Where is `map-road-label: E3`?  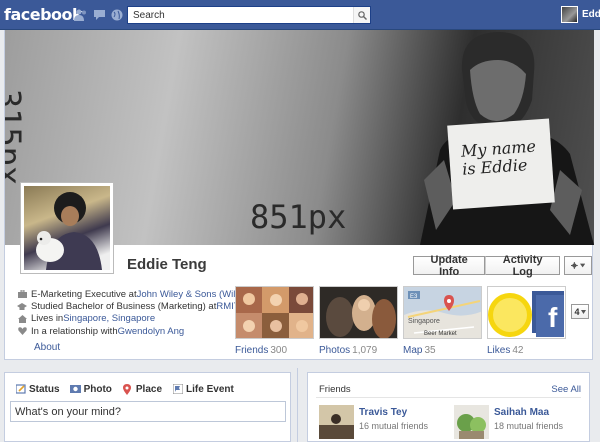
map-road-label: E3 is located at coordinates (414, 297).